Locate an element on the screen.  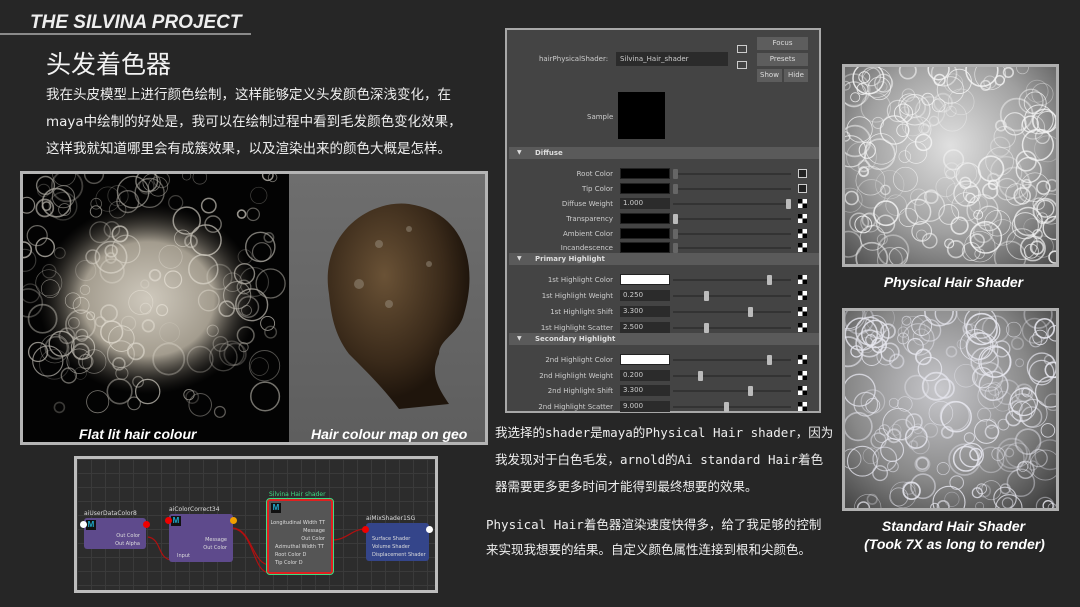
attribute-value-field: 9.000 is located at coordinates (645, 406).